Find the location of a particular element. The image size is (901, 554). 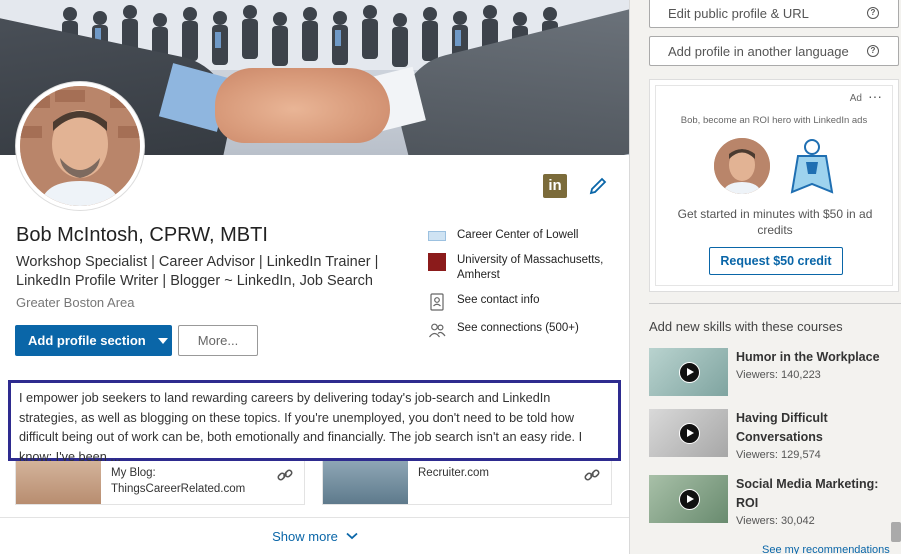

chevron-down-icon is located at coordinates (352, 536).